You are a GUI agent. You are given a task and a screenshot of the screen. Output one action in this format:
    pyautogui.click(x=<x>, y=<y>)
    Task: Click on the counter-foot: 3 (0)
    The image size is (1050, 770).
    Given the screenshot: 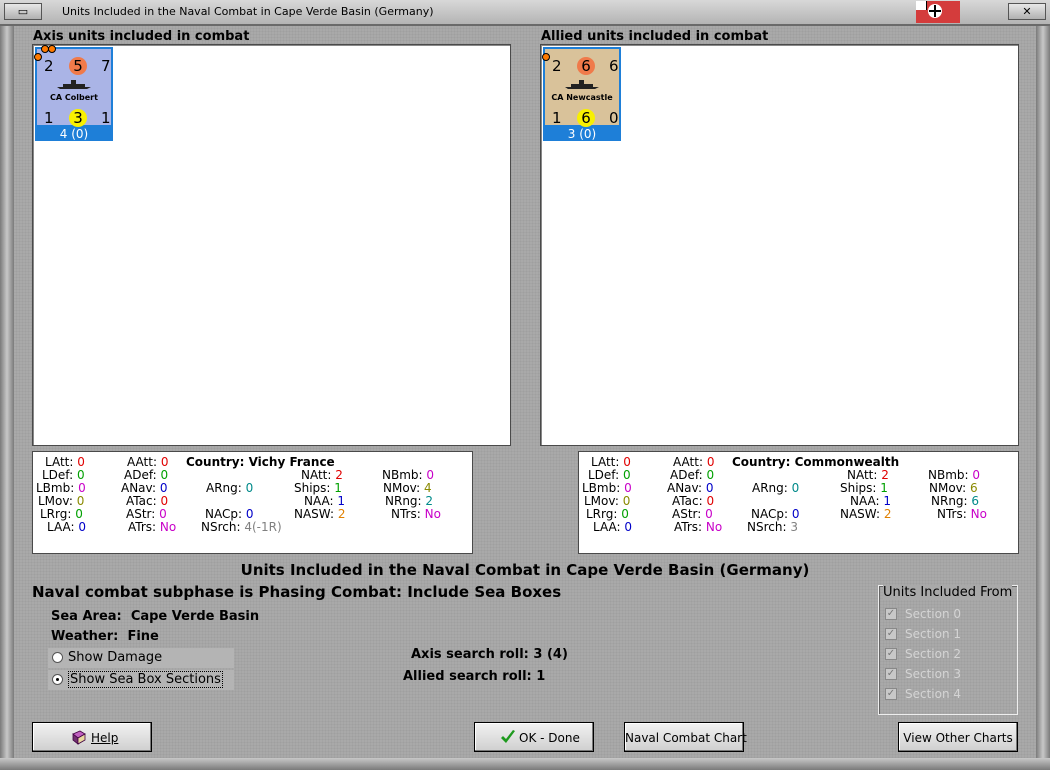 What is the action you would take?
    pyautogui.click(x=582, y=134)
    